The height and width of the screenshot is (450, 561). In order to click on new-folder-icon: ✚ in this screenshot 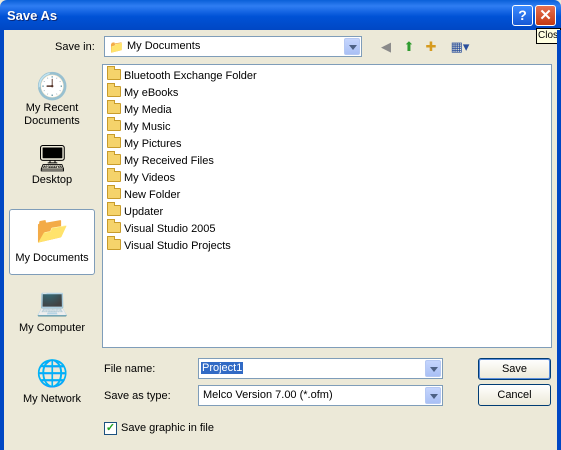, I will do `click(431, 47)`.